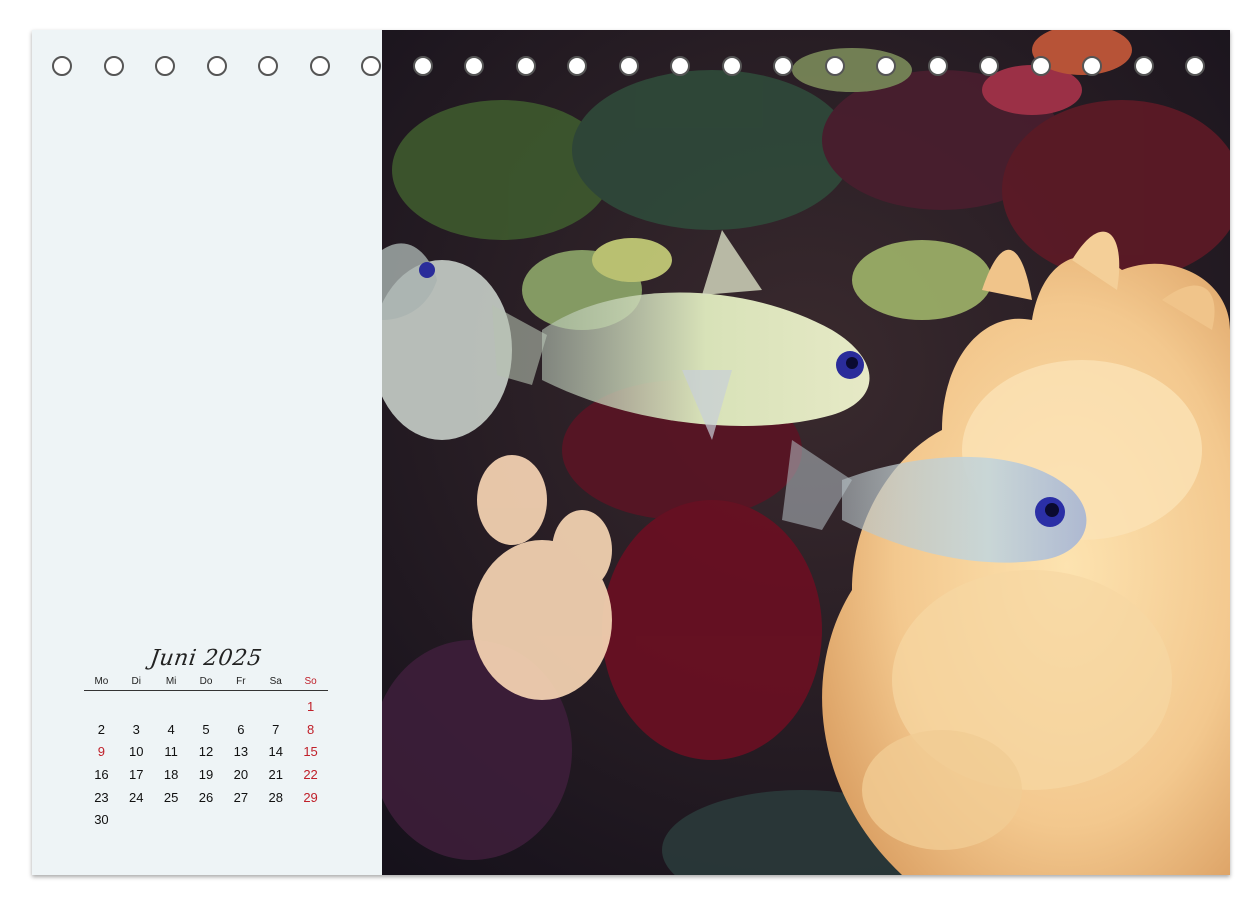 This screenshot has width=1260, height=905. I want to click on day-cell: 10, so click(136, 752).